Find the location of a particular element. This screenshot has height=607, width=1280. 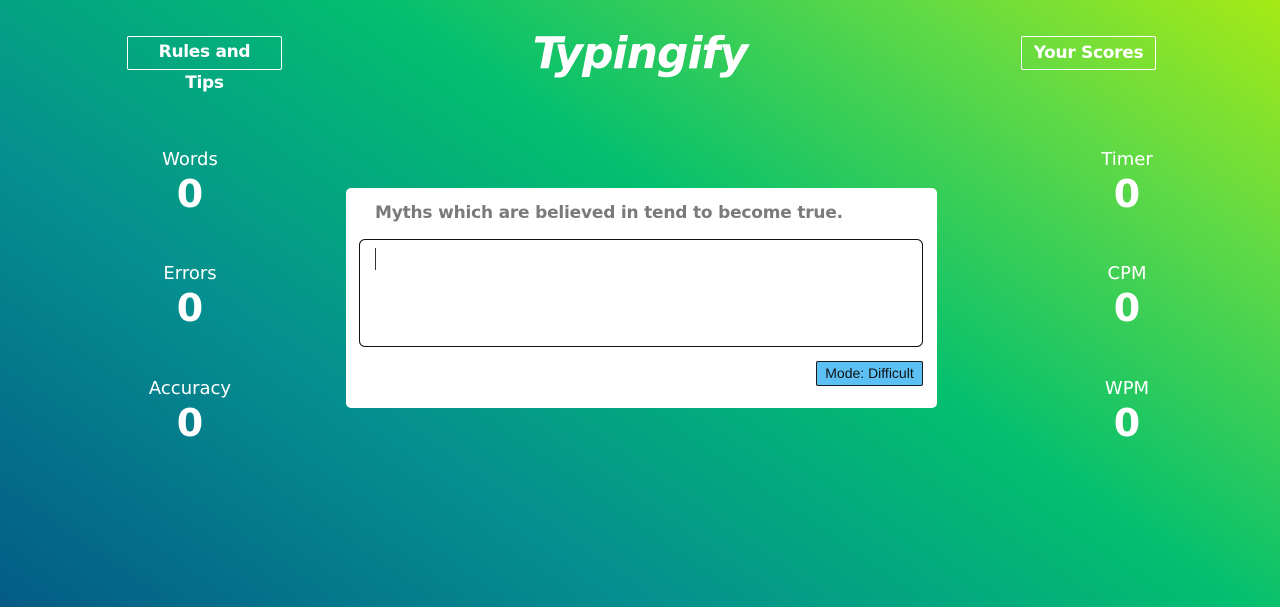

stat-words-label: Words is located at coordinates (190, 159).